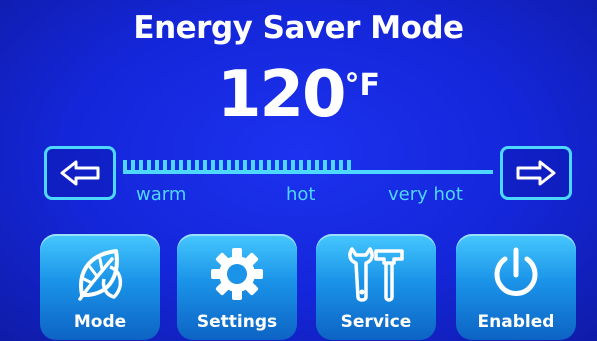  Describe the element at coordinates (301, 194) in the screenshot. I see `scale-label-hot: hot` at that location.